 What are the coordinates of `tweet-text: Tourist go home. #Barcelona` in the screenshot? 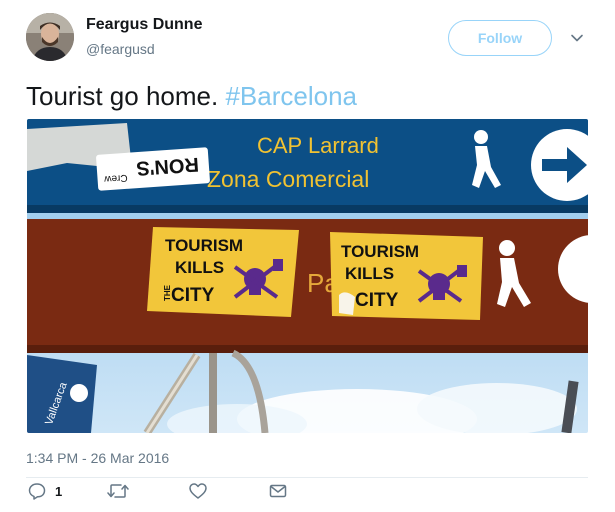 It's located at (191, 96).